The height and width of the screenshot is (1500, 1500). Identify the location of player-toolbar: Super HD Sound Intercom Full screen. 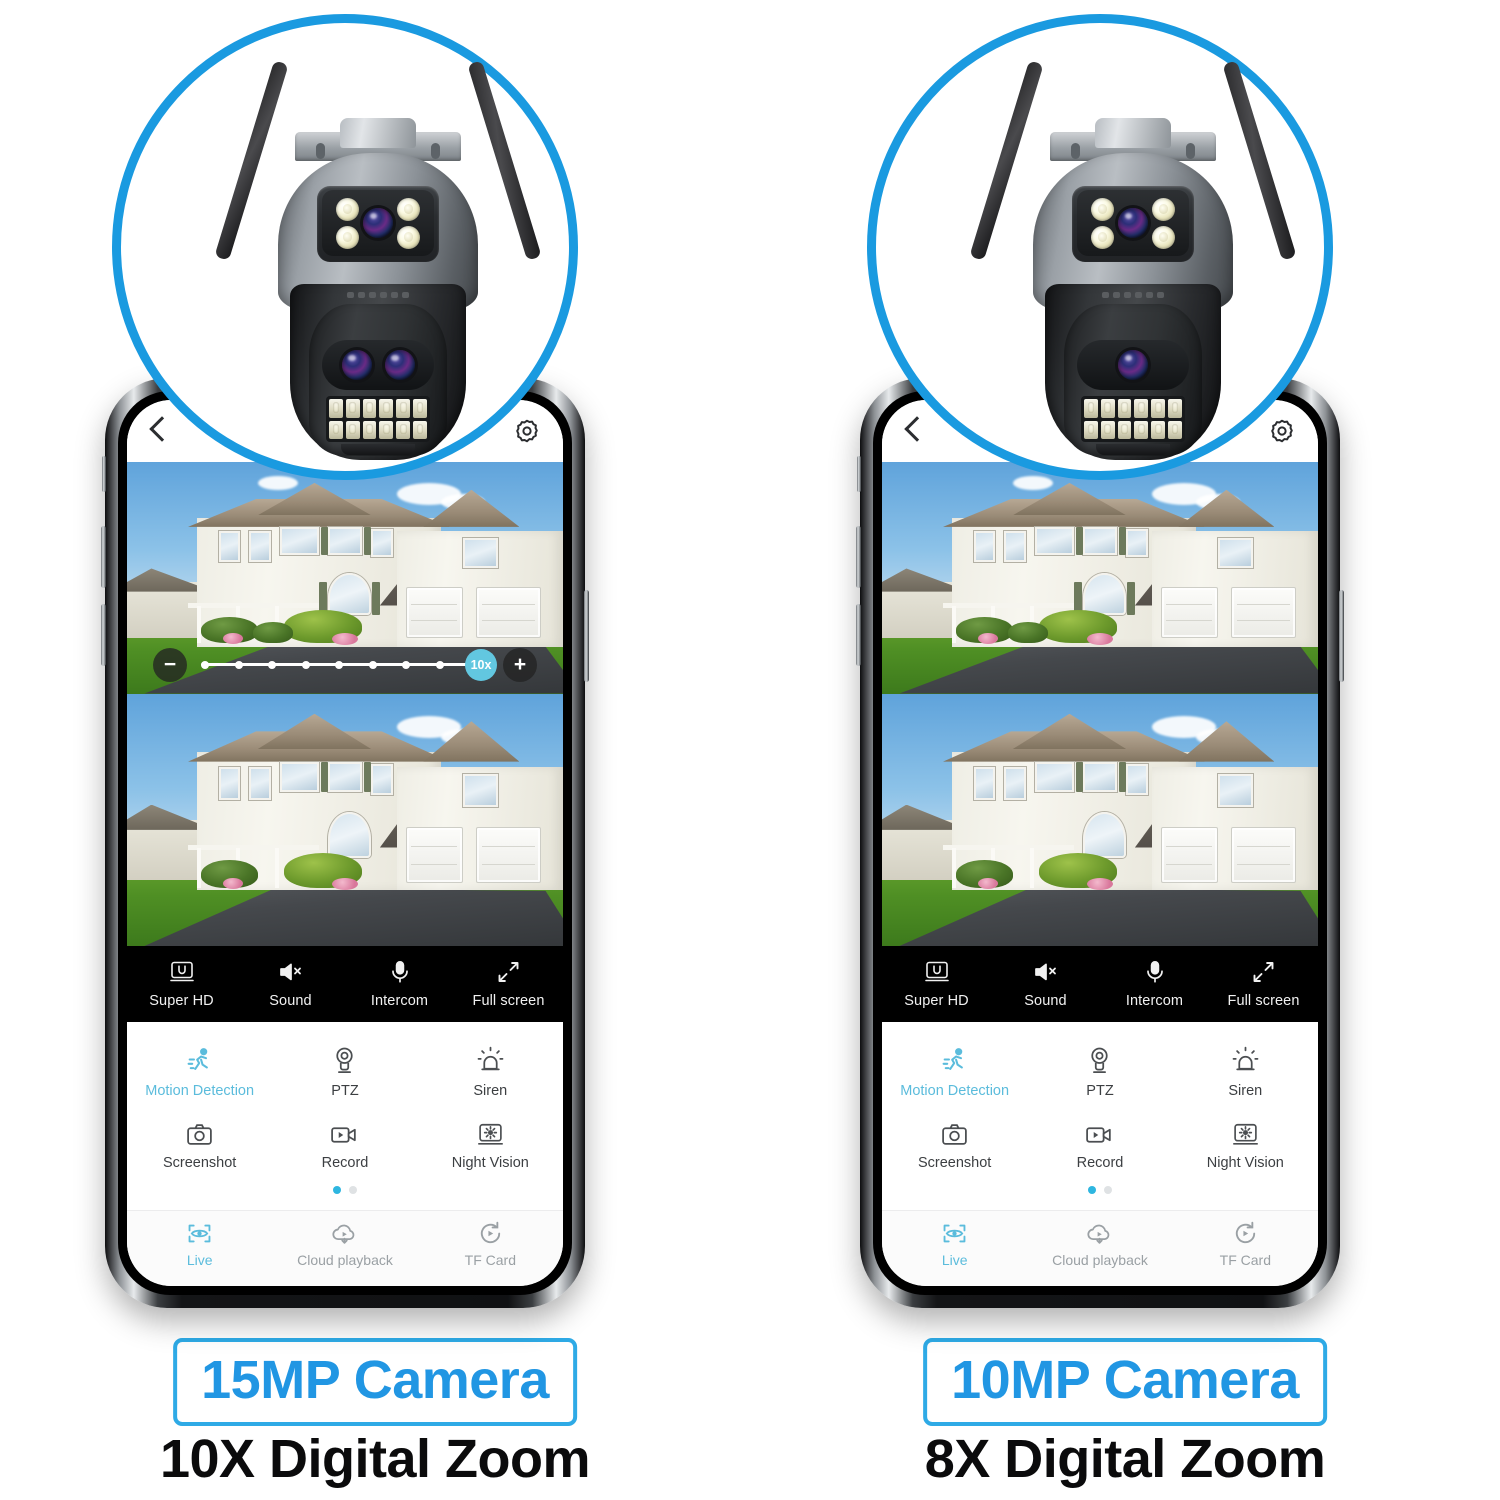
(1100, 984).